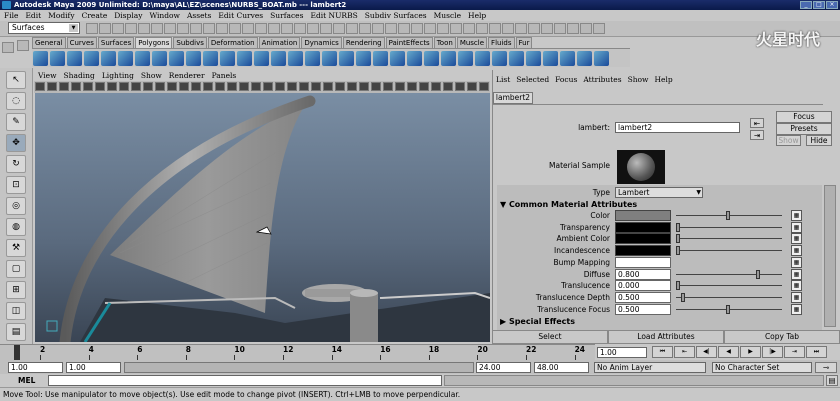 The image size is (840, 401). Describe the element at coordinates (16, 101) in the screenshot. I see `lasso-tool-icon: ◌` at that location.